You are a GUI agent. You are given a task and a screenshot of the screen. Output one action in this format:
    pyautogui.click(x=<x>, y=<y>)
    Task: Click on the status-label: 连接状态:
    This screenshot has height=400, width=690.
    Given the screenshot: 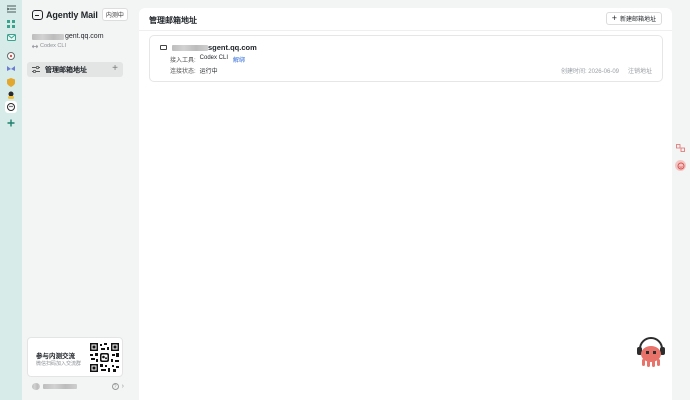 What is the action you would take?
    pyautogui.click(x=183, y=72)
    